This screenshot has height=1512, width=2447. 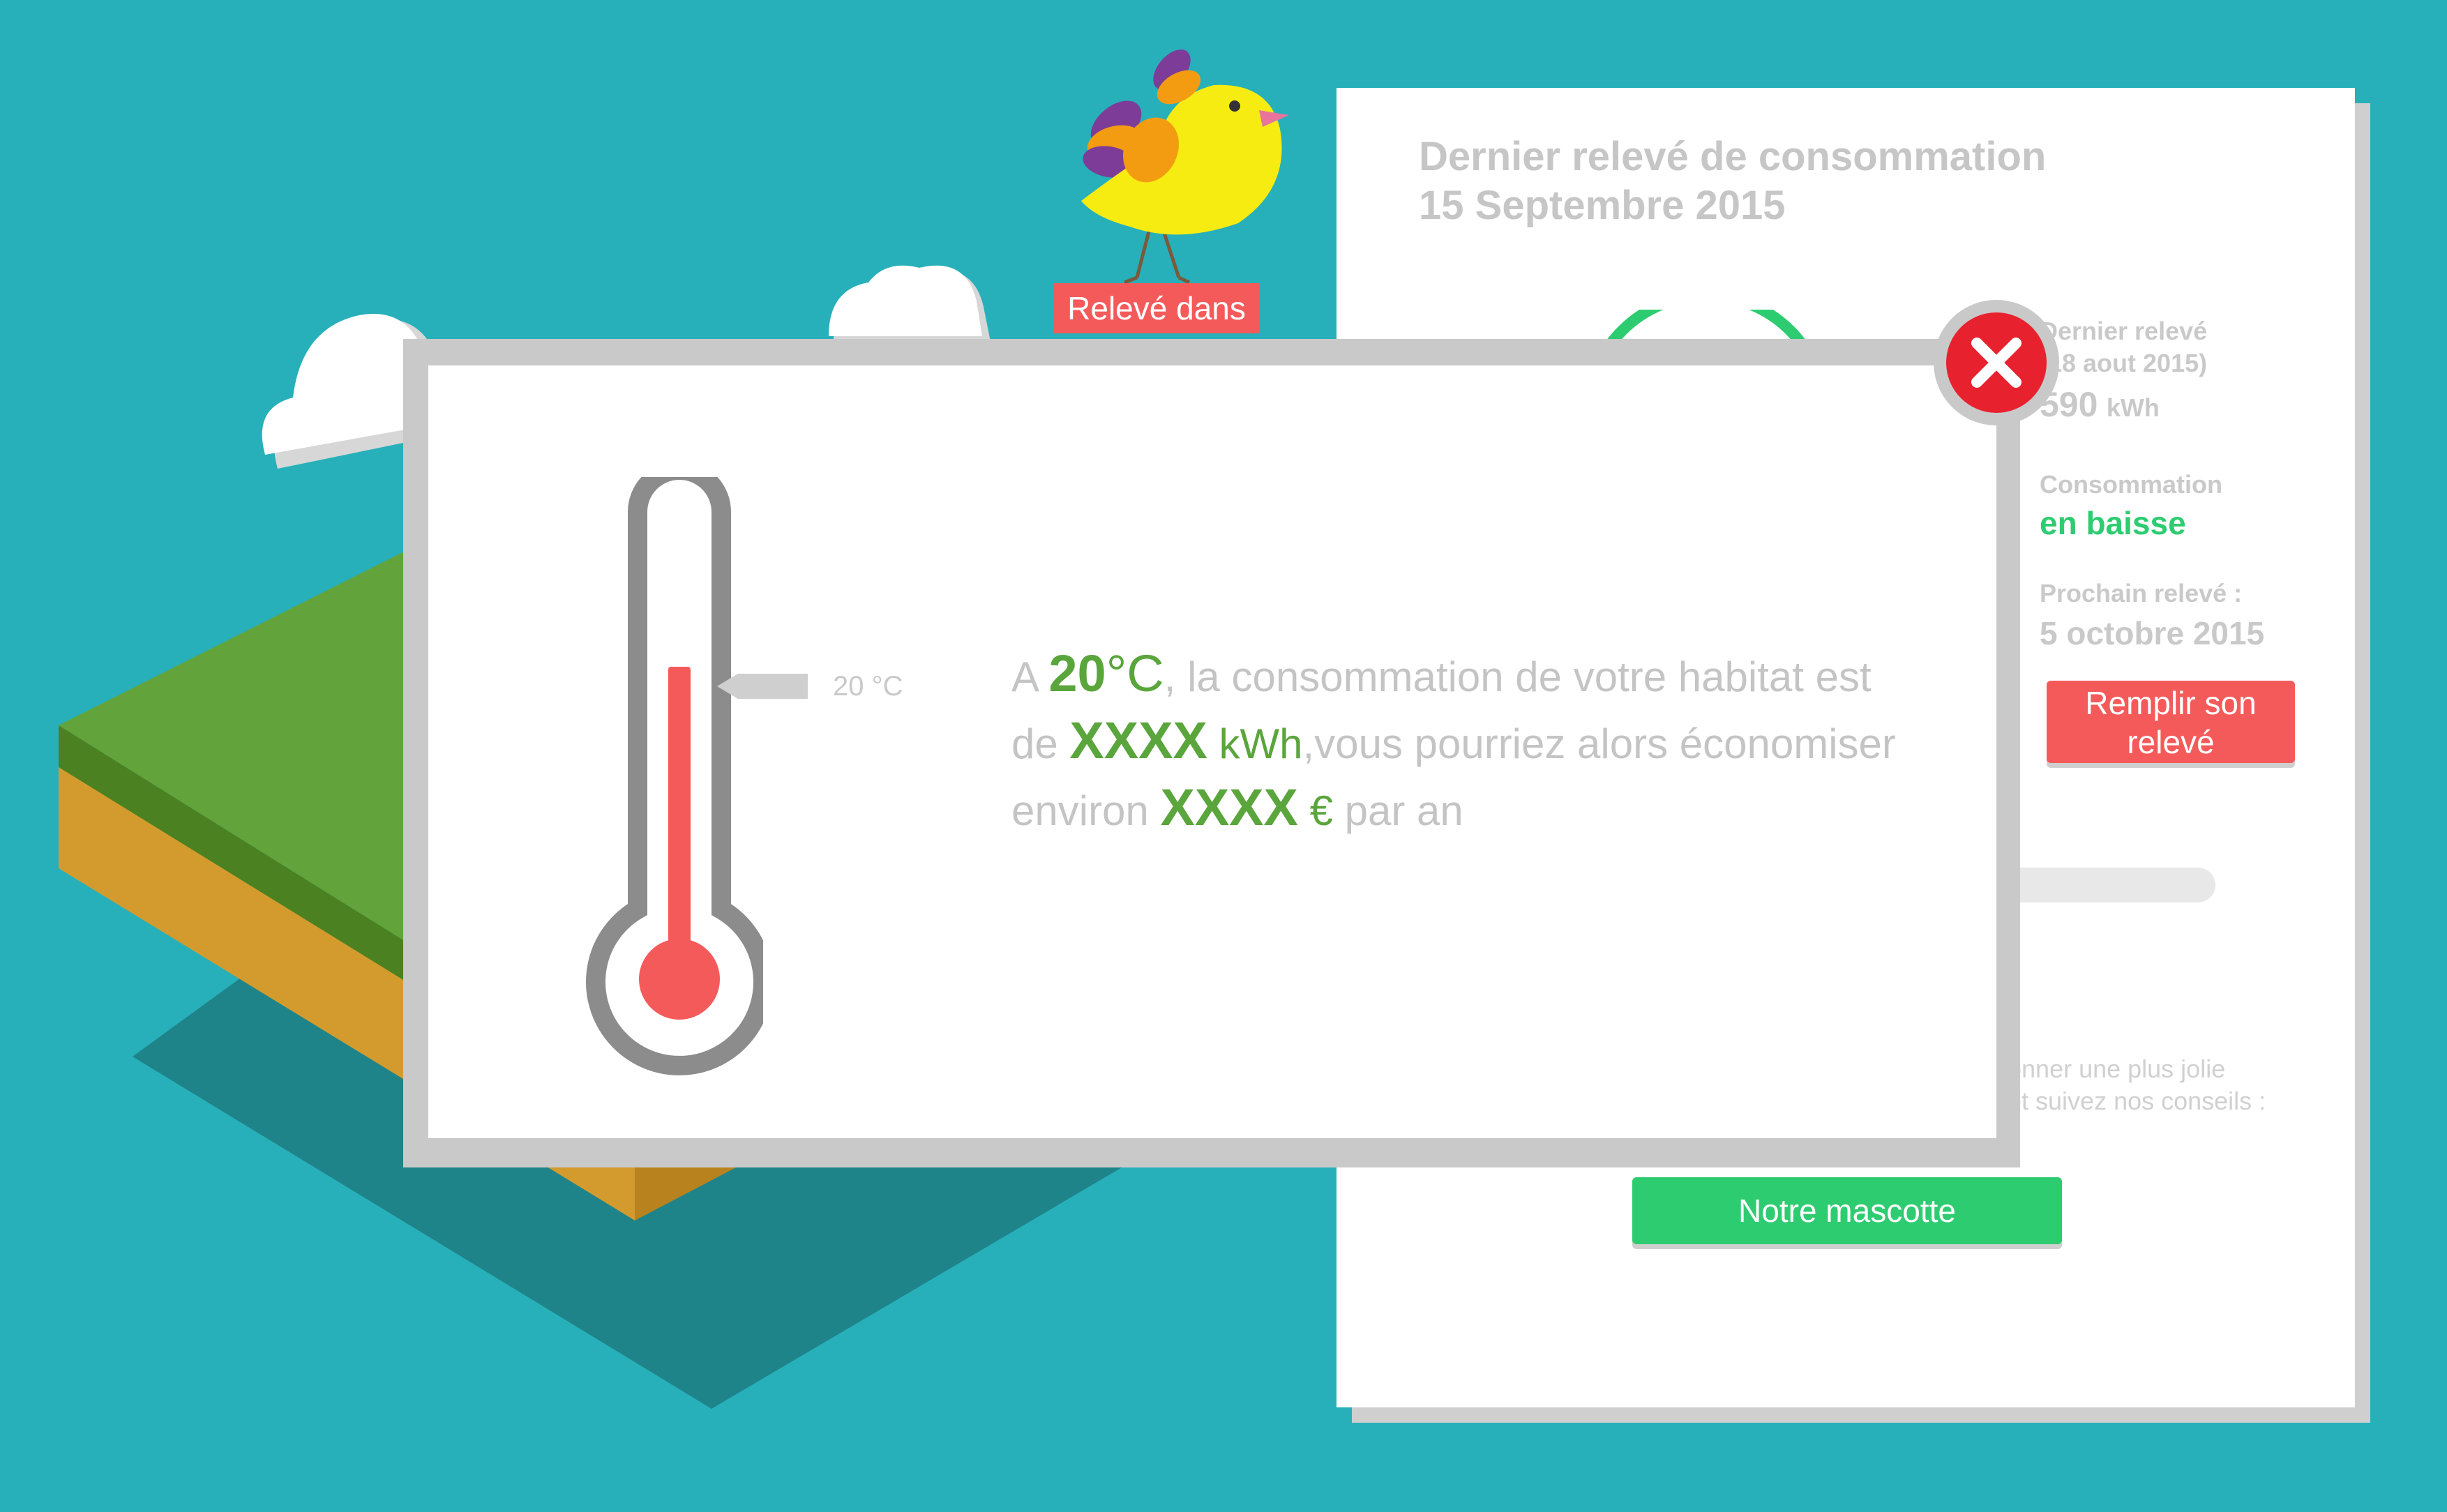 What do you see at coordinates (1602, 205) in the screenshot?
I see `panel-date: 15 Septembre 2015` at bounding box center [1602, 205].